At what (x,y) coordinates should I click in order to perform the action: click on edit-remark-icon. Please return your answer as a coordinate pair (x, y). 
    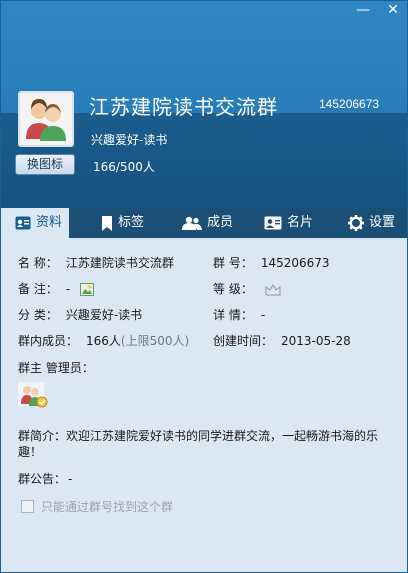
    Looking at the image, I should click on (87, 289).